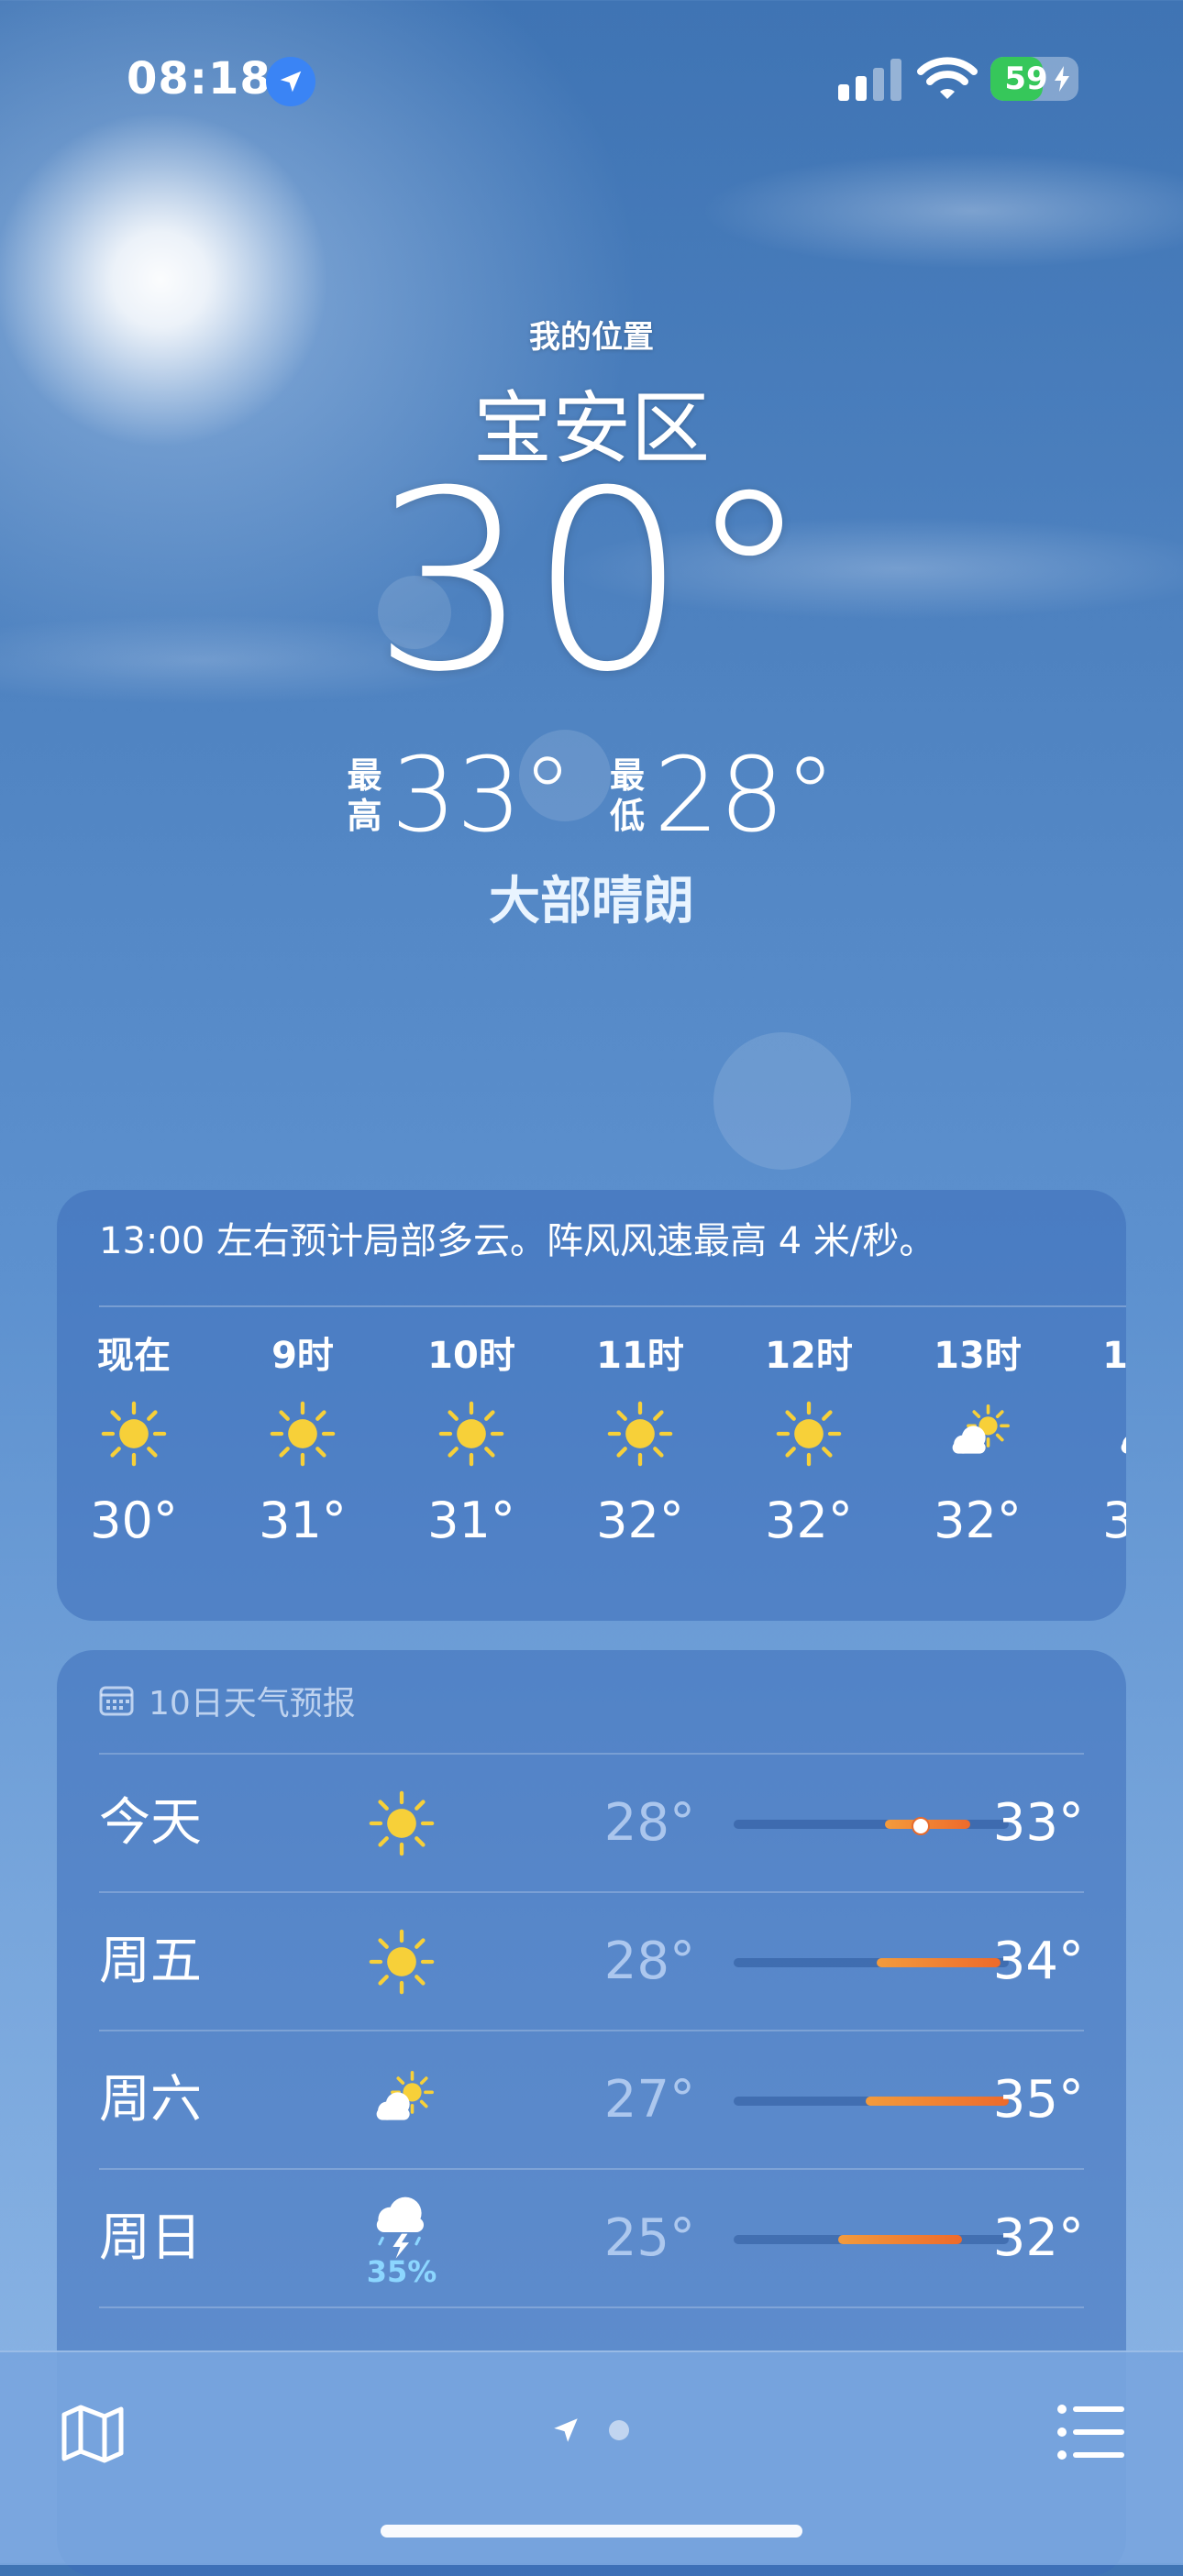 This screenshot has width=1183, height=2576. What do you see at coordinates (745, 795) in the screenshot?
I see `low-value: 28°` at bounding box center [745, 795].